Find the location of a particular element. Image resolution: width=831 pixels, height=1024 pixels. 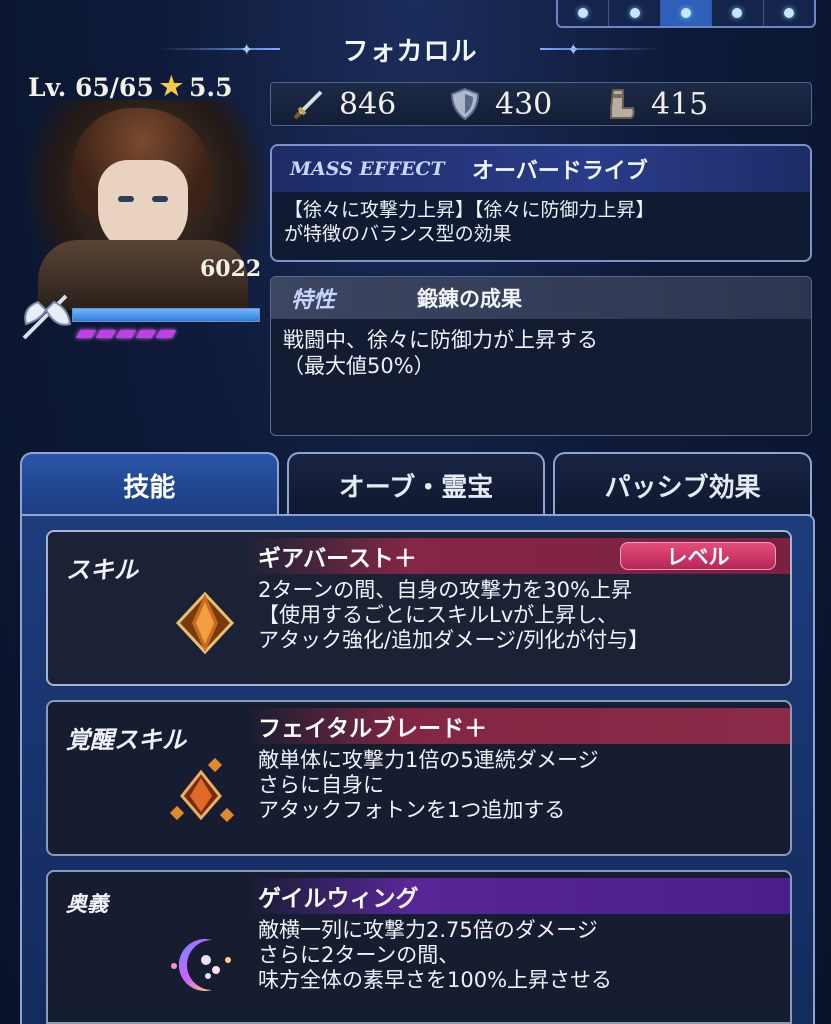

skill-desc-line: 【使用するごとにスキルLvが上昇し、 is located at coordinates (438, 615).